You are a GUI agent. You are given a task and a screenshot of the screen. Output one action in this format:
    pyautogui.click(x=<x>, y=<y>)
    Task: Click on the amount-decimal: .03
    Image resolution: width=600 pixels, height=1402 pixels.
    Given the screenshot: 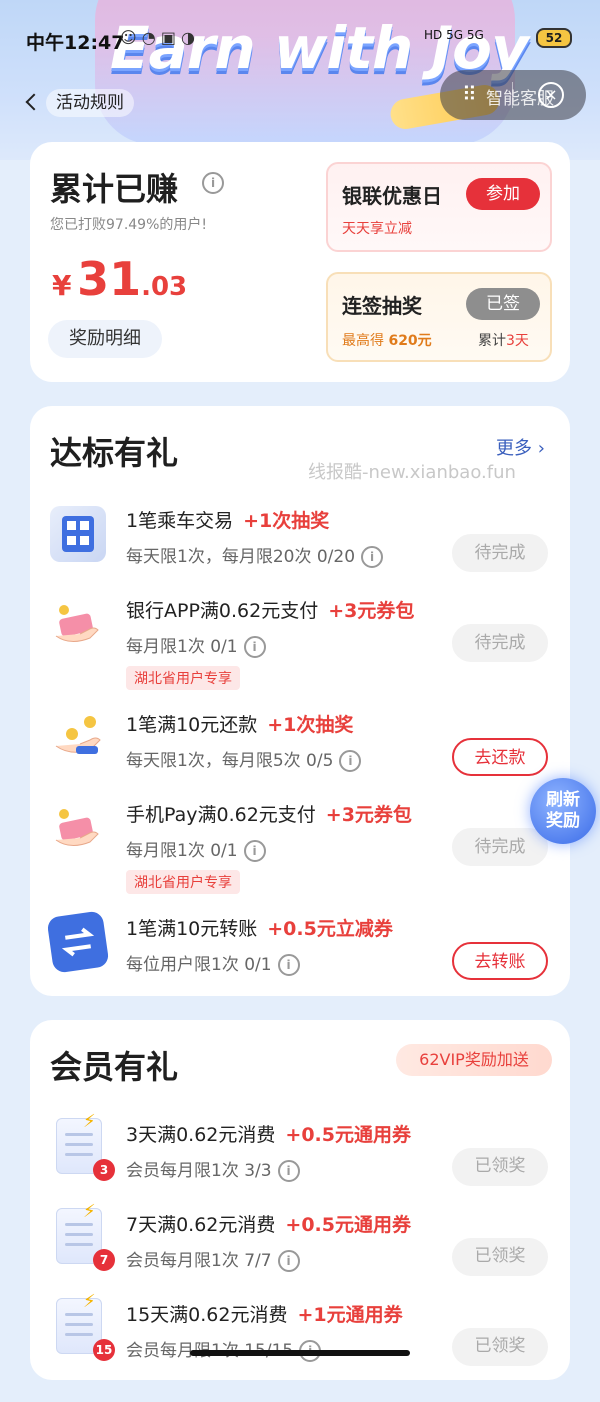 What is the action you would take?
    pyautogui.click(x=164, y=287)
    